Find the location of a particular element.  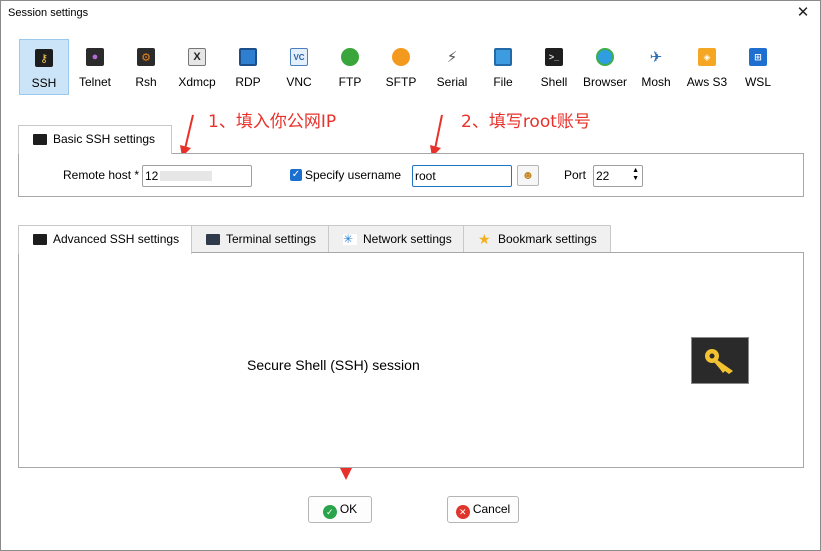

mosh-satellite-icon: ✈ is located at coordinates (656, 57).